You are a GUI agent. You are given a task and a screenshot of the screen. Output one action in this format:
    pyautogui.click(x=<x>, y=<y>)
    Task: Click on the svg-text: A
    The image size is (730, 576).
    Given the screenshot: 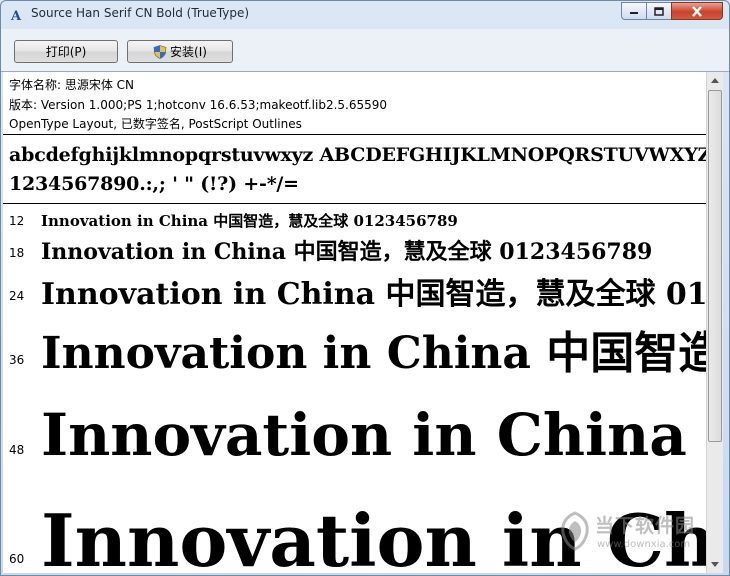 What is the action you would take?
    pyautogui.click(x=16, y=16)
    